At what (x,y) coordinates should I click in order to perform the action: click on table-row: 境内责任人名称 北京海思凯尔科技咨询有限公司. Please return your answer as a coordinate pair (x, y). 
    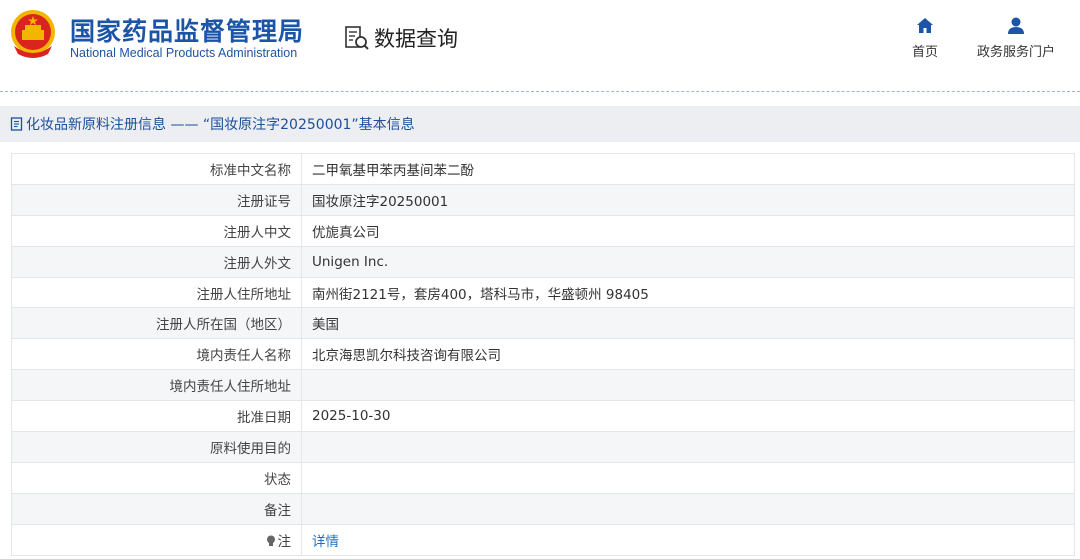
    Looking at the image, I should click on (543, 354).